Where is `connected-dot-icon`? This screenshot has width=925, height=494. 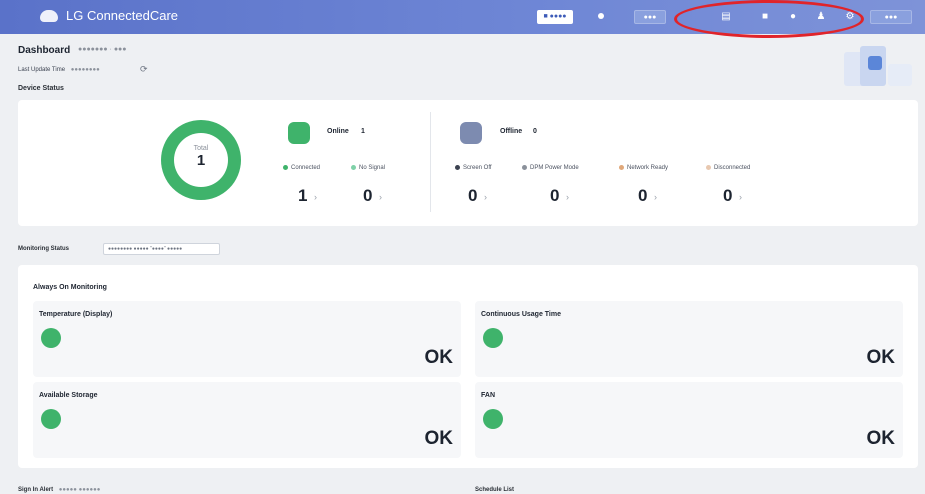 connected-dot-icon is located at coordinates (285, 167).